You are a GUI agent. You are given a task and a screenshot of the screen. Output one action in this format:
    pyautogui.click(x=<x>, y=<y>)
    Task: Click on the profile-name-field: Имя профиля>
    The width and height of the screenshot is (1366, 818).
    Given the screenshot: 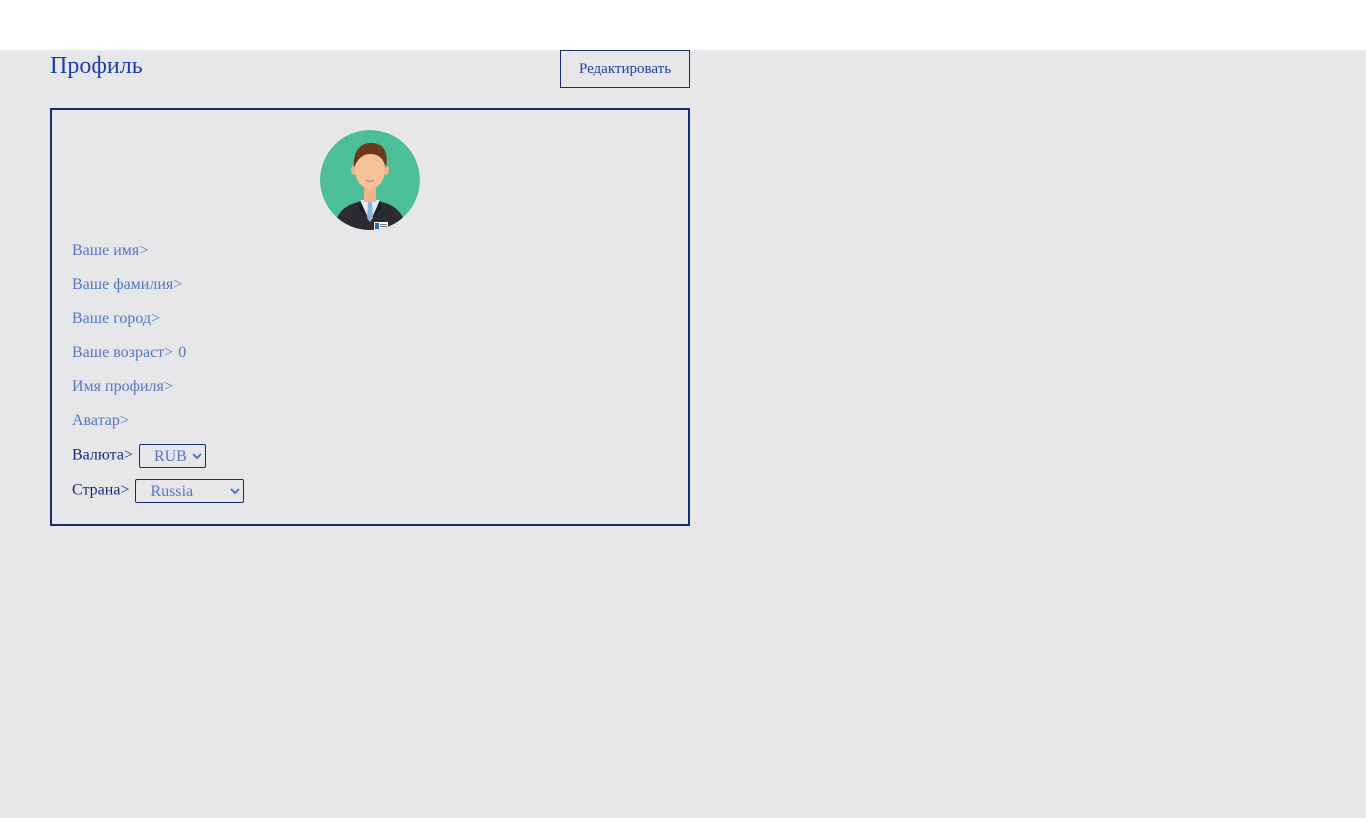 What is the action you would take?
    pyautogui.click(x=125, y=387)
    